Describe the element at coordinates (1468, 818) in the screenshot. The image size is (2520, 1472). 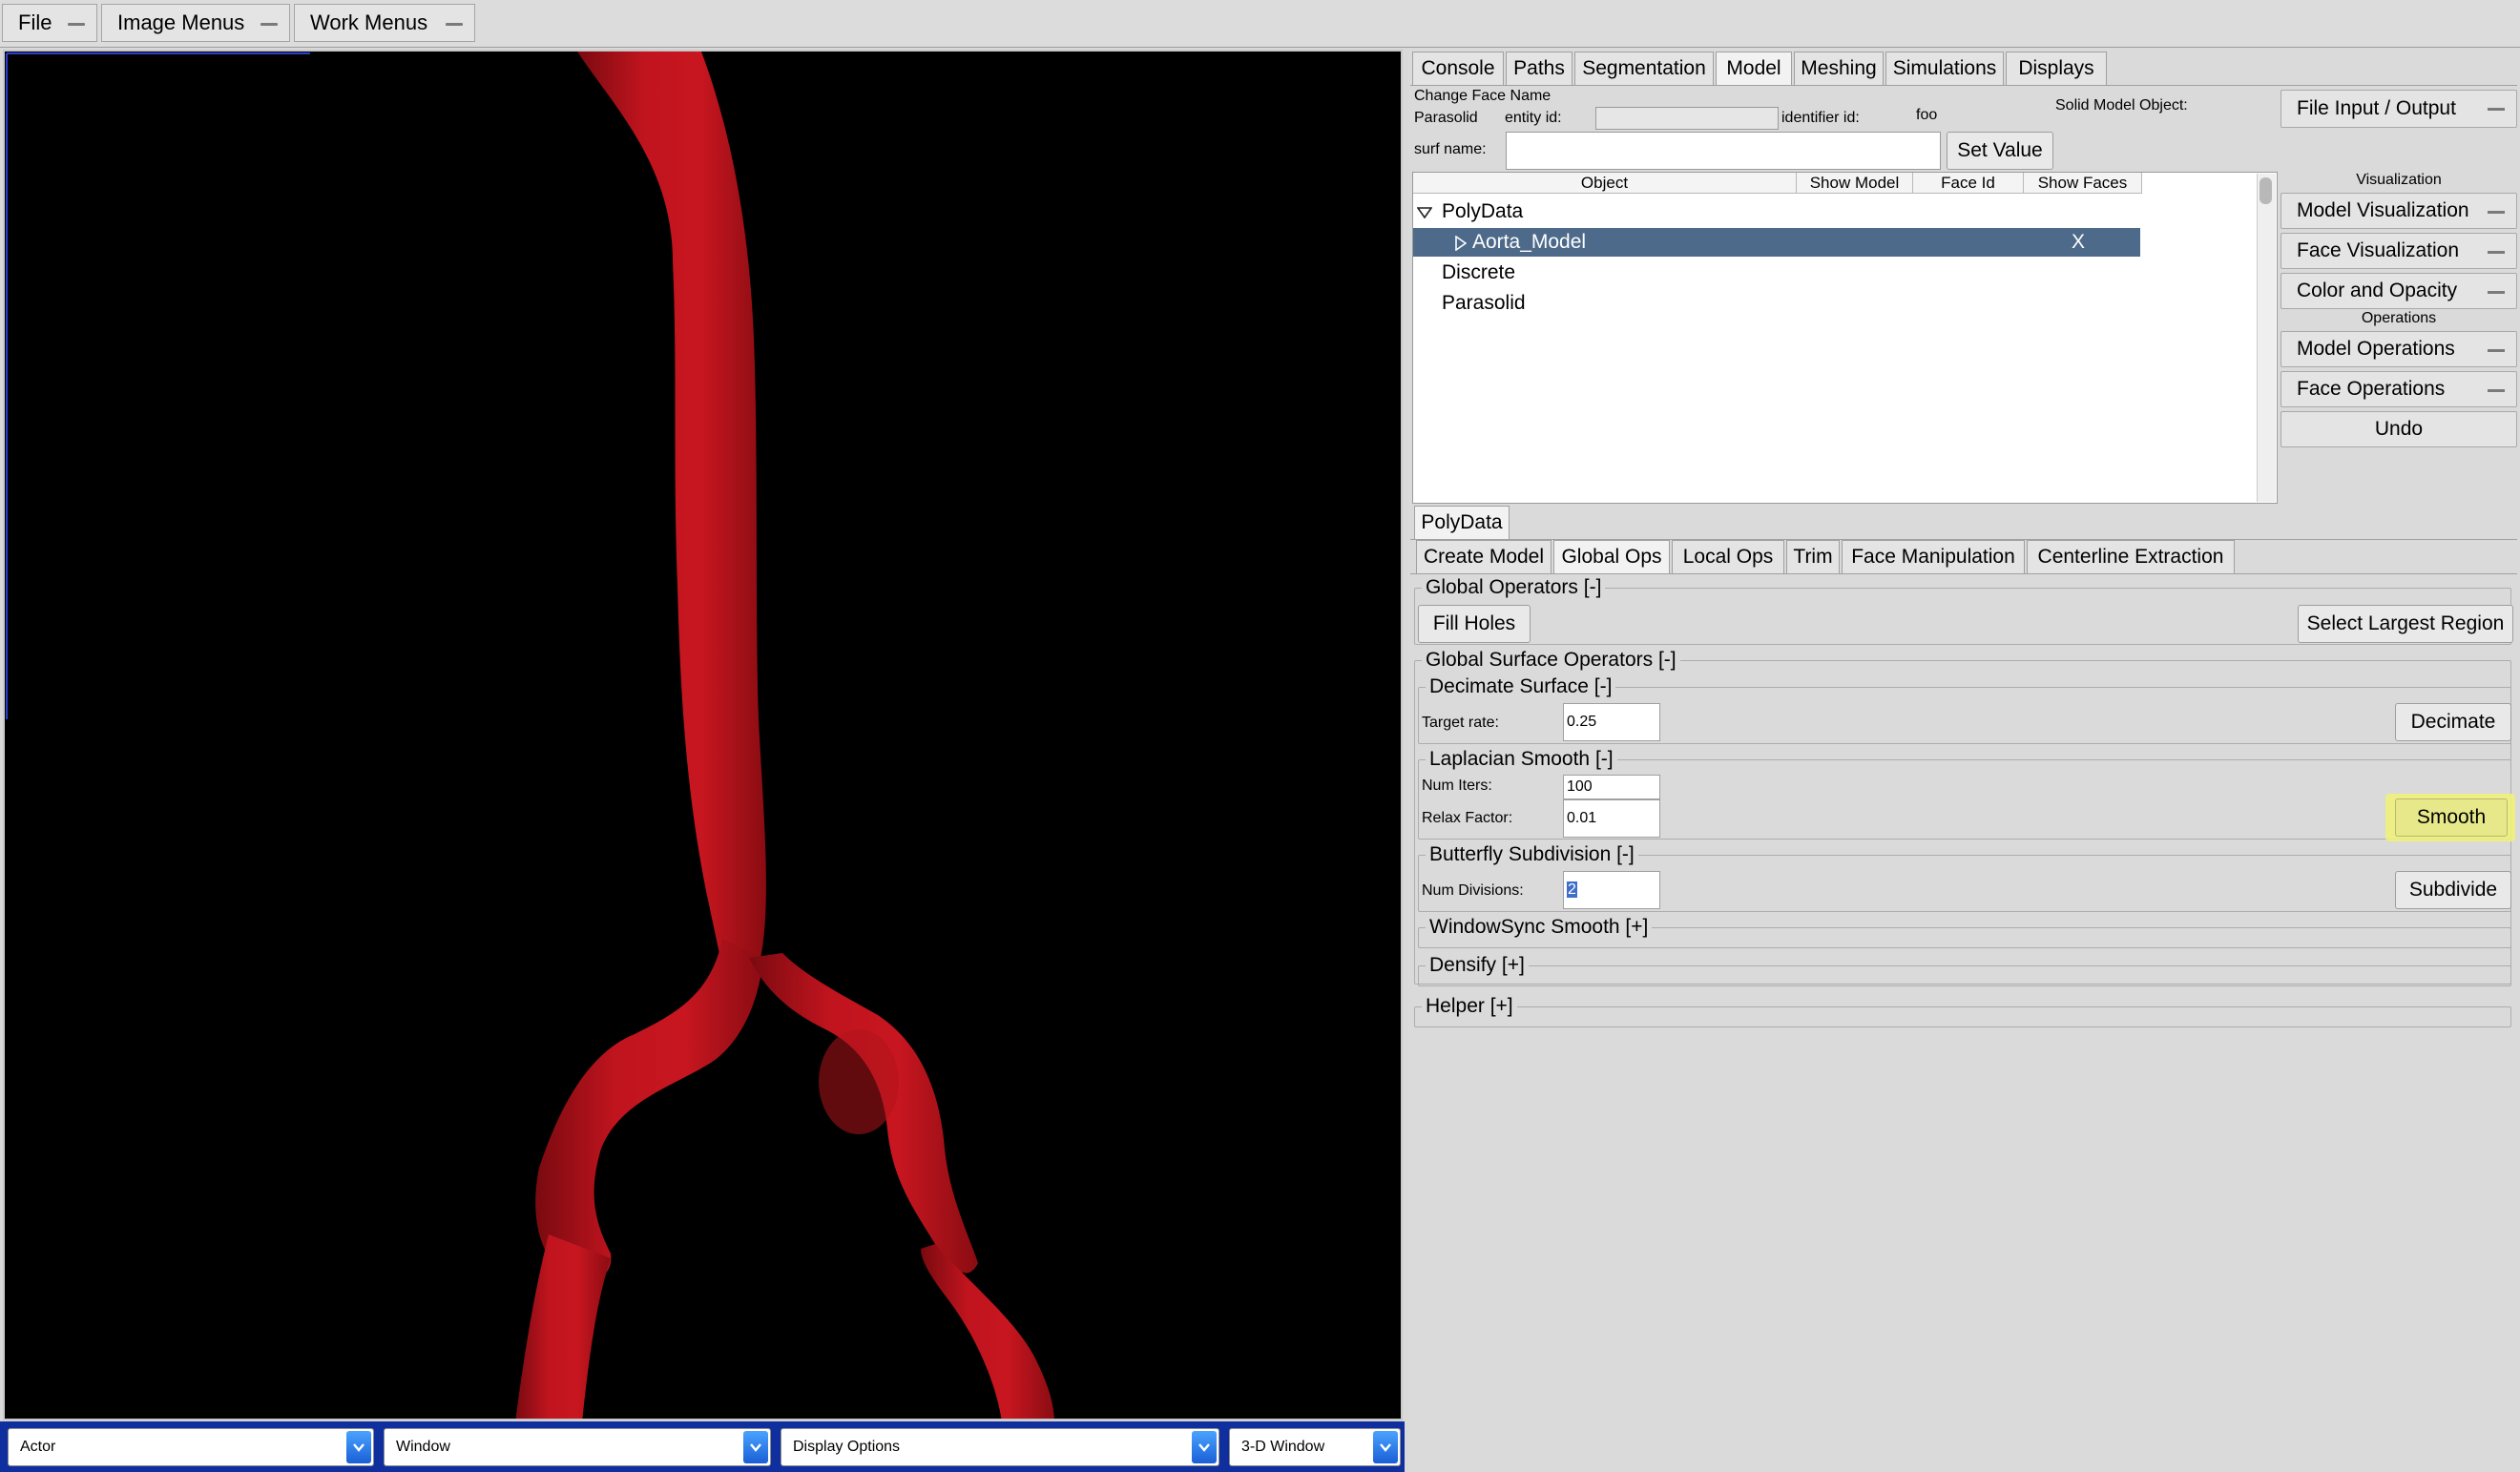
I see `relax-factor-label: Relax Factor:` at that location.